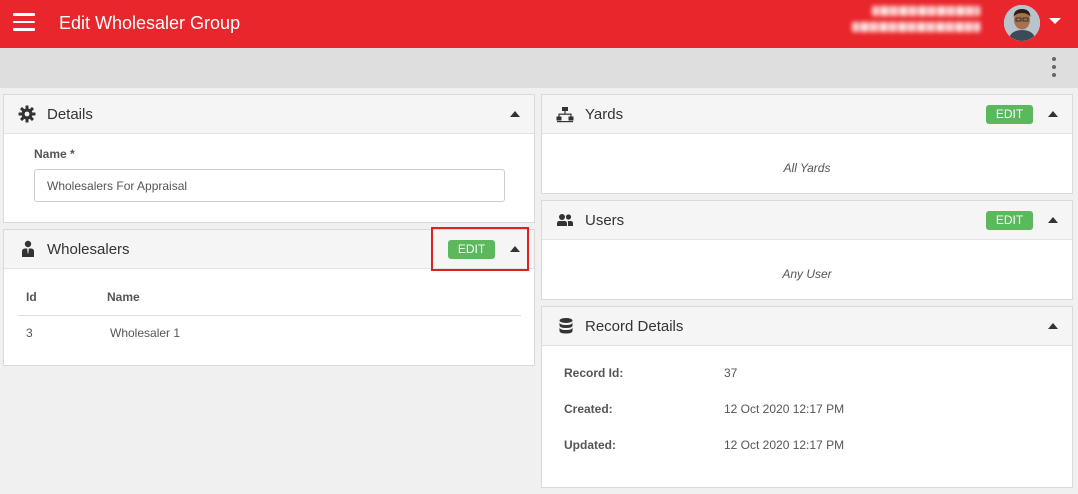 The width and height of the screenshot is (1078, 494). I want to click on users-edit-button: EDIT, so click(1009, 220).